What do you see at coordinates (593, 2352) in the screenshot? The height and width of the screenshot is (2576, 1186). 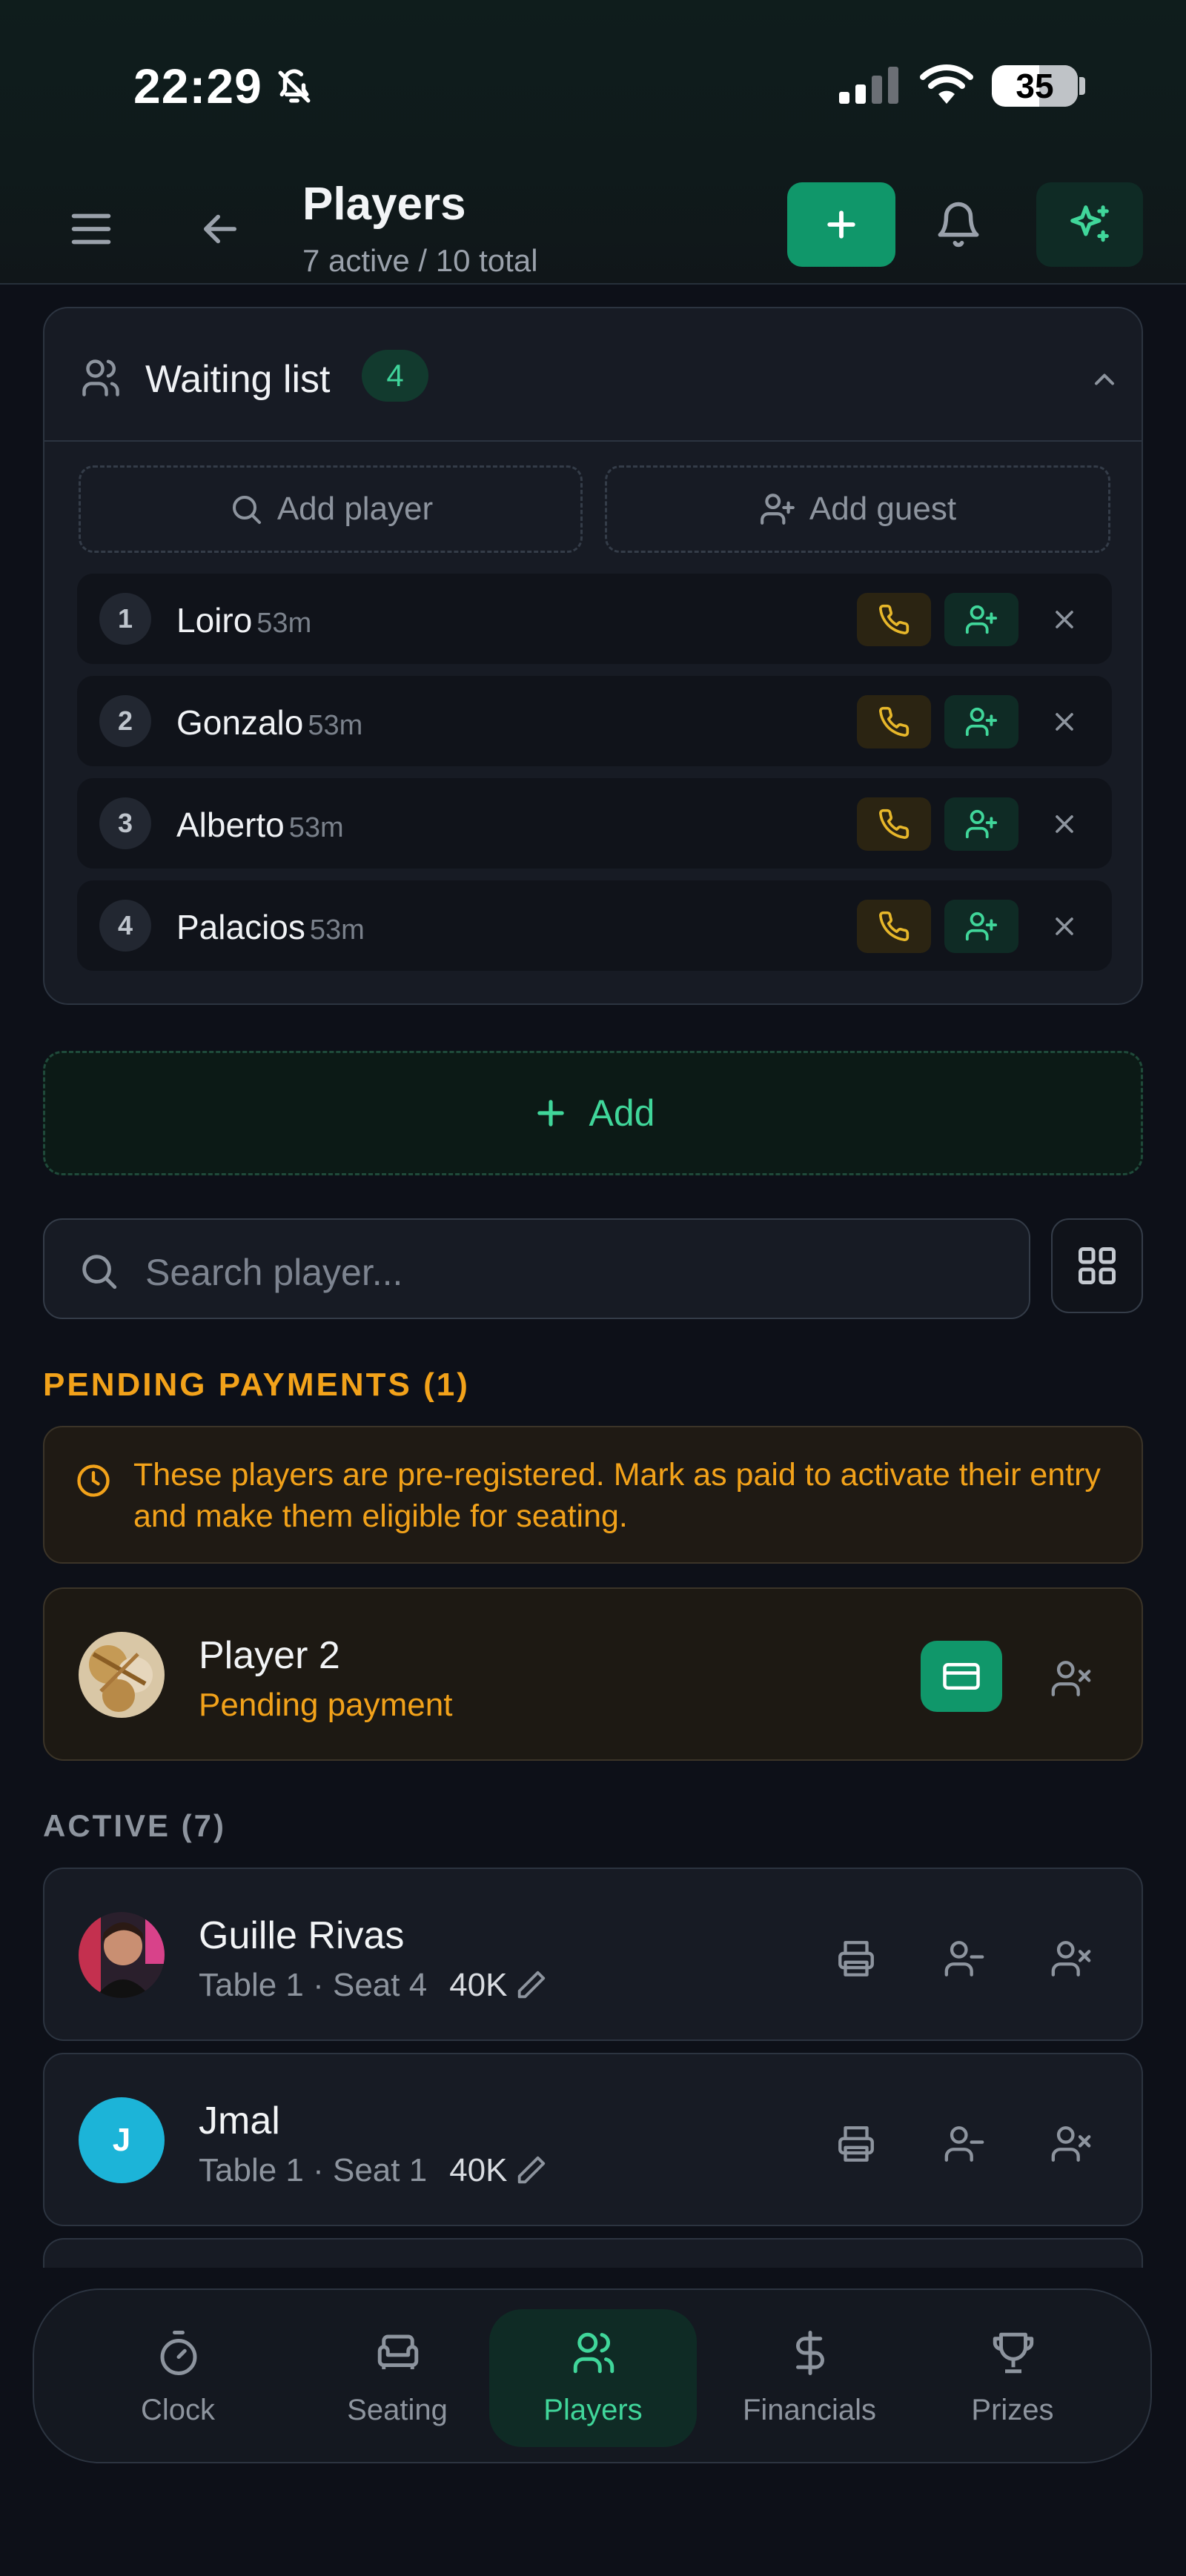 I see `users-icon` at bounding box center [593, 2352].